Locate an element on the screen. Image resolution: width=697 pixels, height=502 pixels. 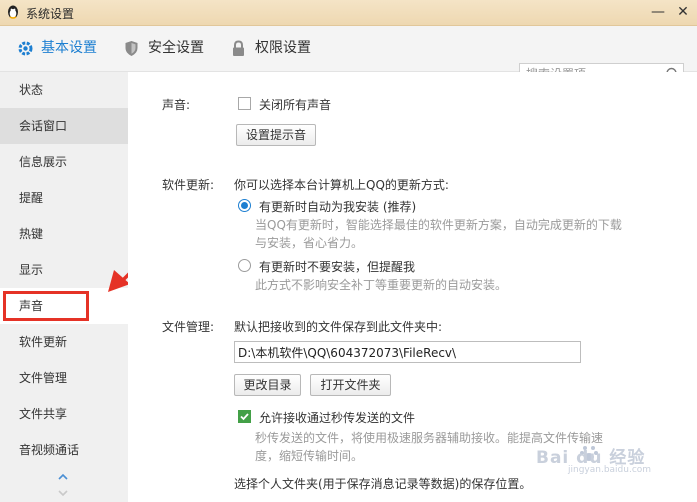
tab-permission-settings: 权限设置 is located at coordinates (271, 48).